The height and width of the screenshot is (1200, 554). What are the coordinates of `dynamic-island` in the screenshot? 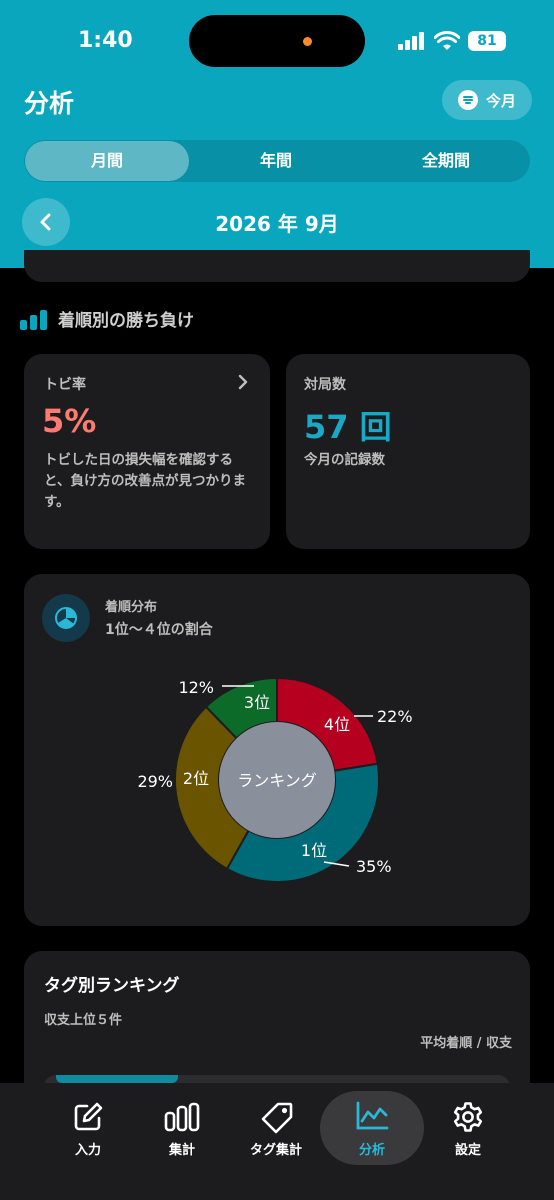 It's located at (277, 41).